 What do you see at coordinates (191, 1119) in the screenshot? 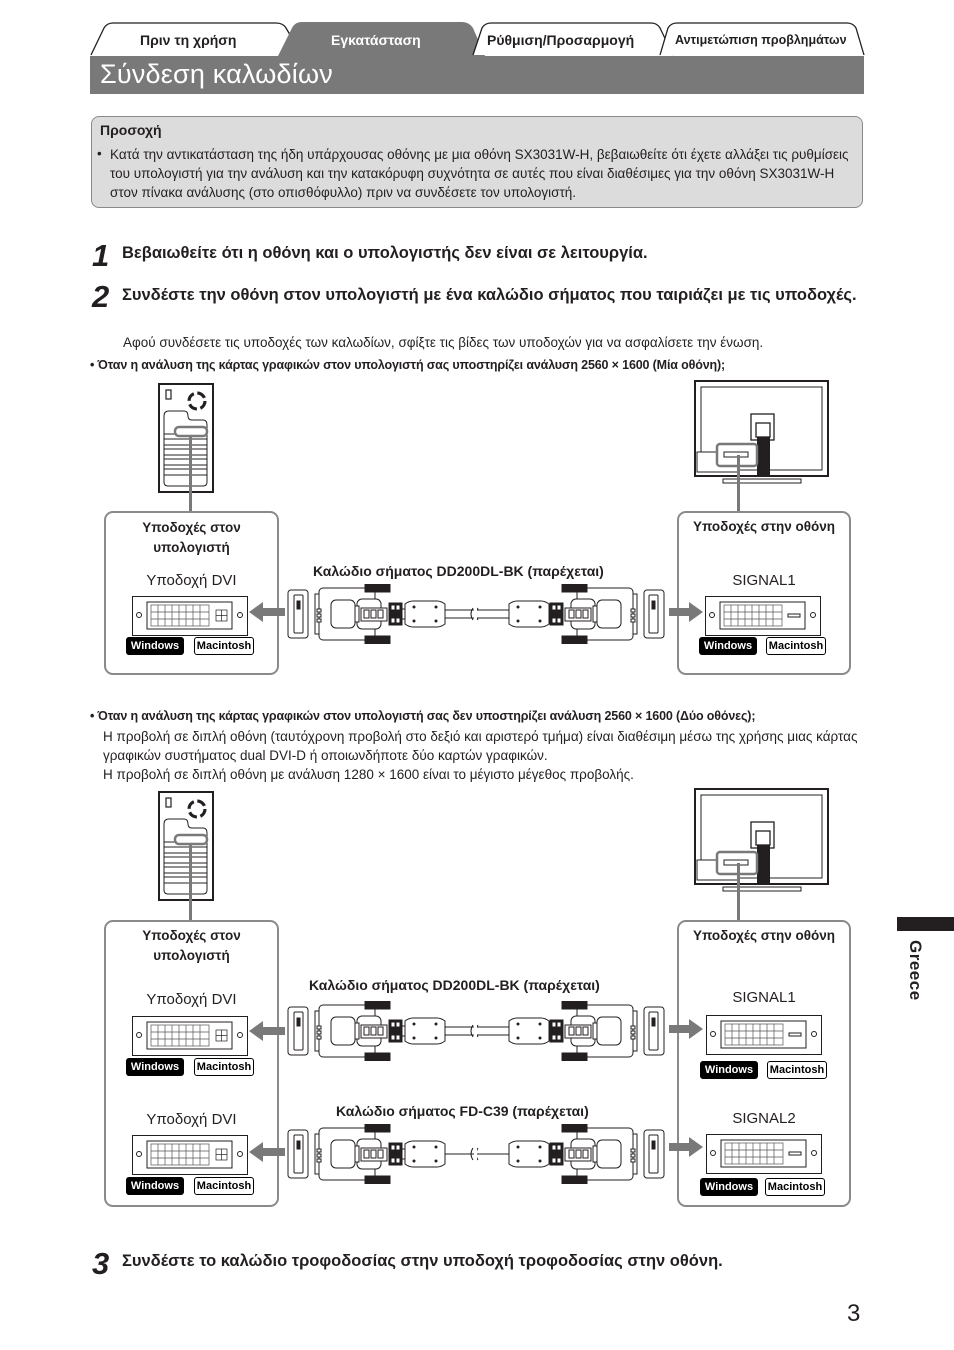
I see `pc-port-label-2: Υποδοχή DVI` at bounding box center [191, 1119].